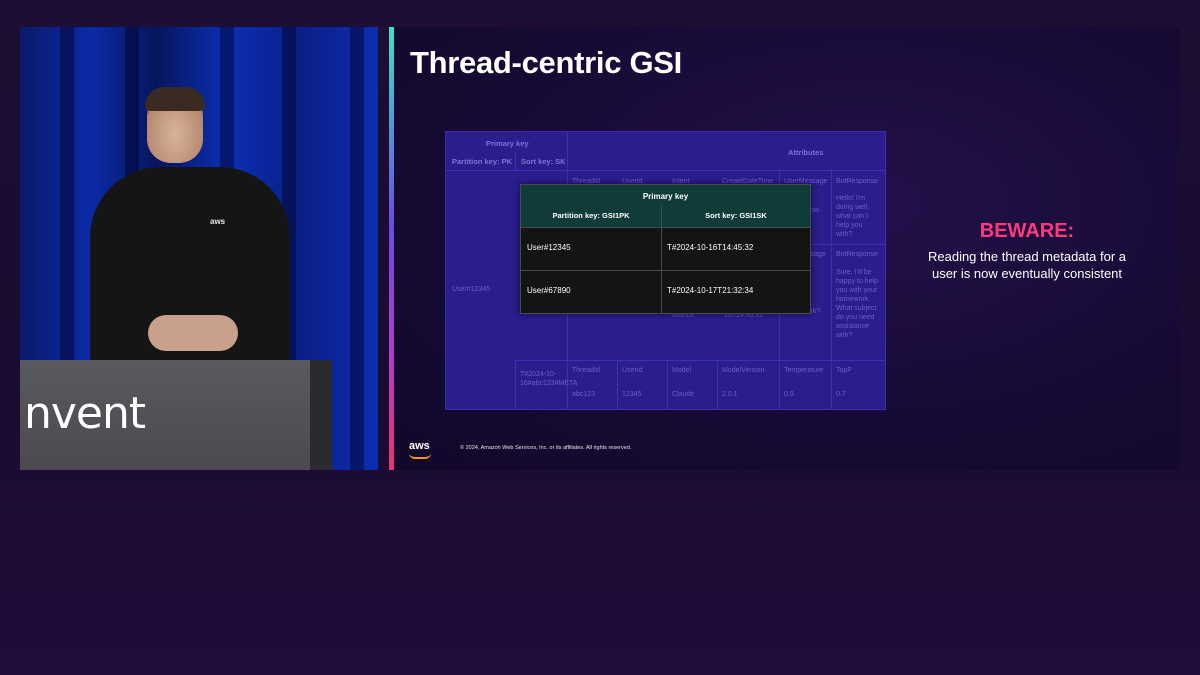  What do you see at coordinates (844, 370) in the screenshot?
I see `base-col-header: TopP` at bounding box center [844, 370].